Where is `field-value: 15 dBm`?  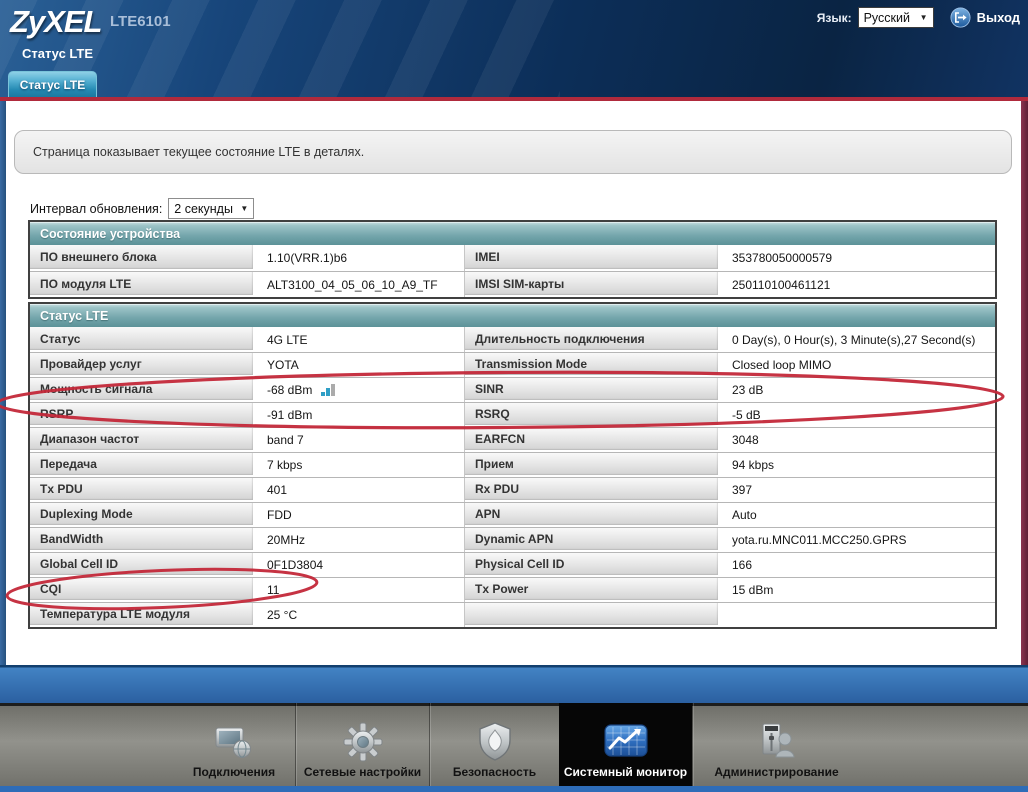
field-value: 15 dBm is located at coordinates (857, 590).